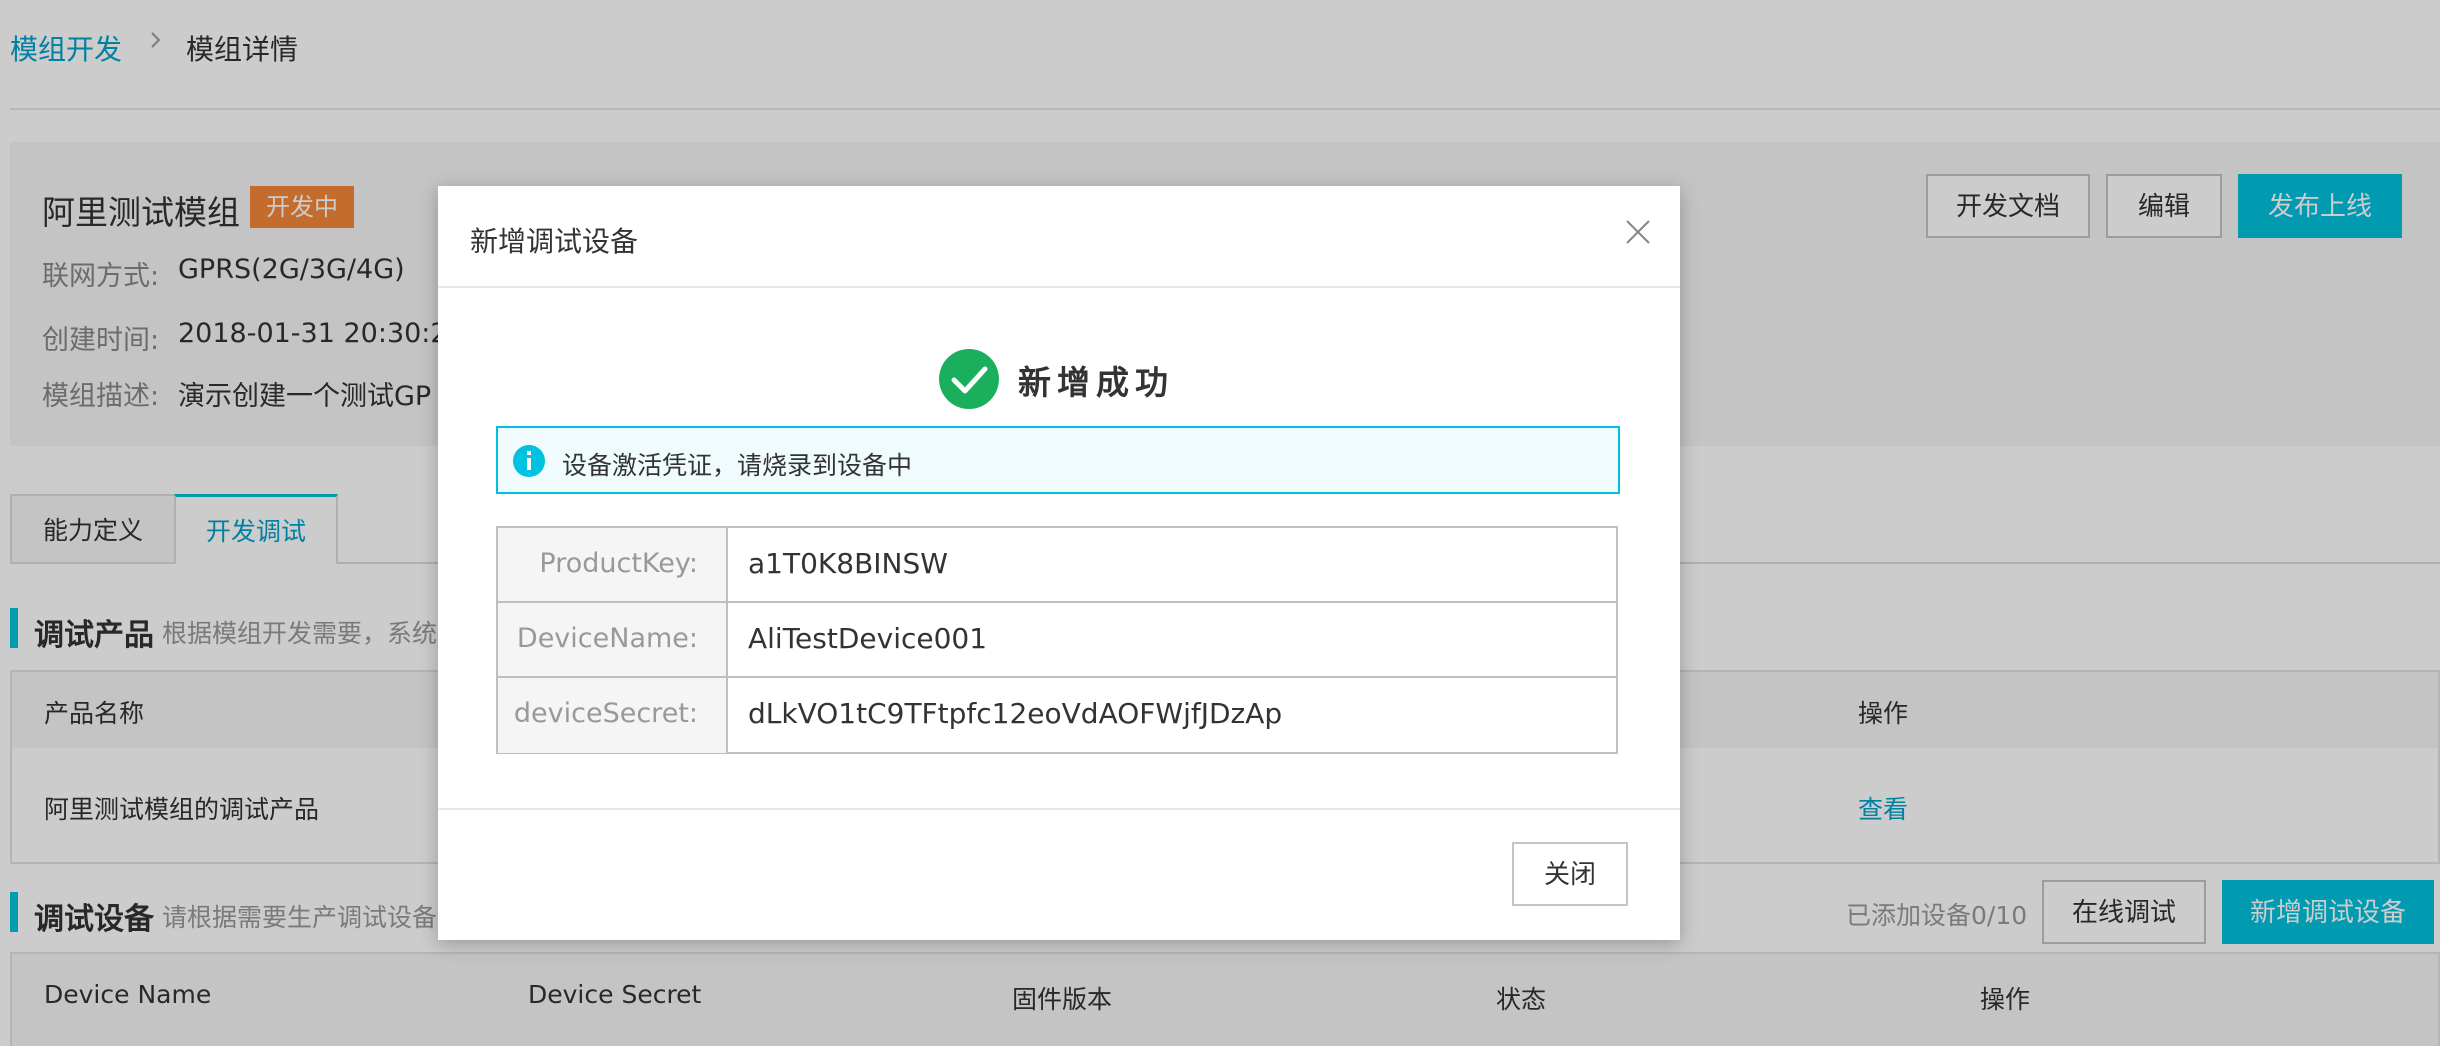  I want to click on modal-title: 新增调试设备, so click(554, 241).